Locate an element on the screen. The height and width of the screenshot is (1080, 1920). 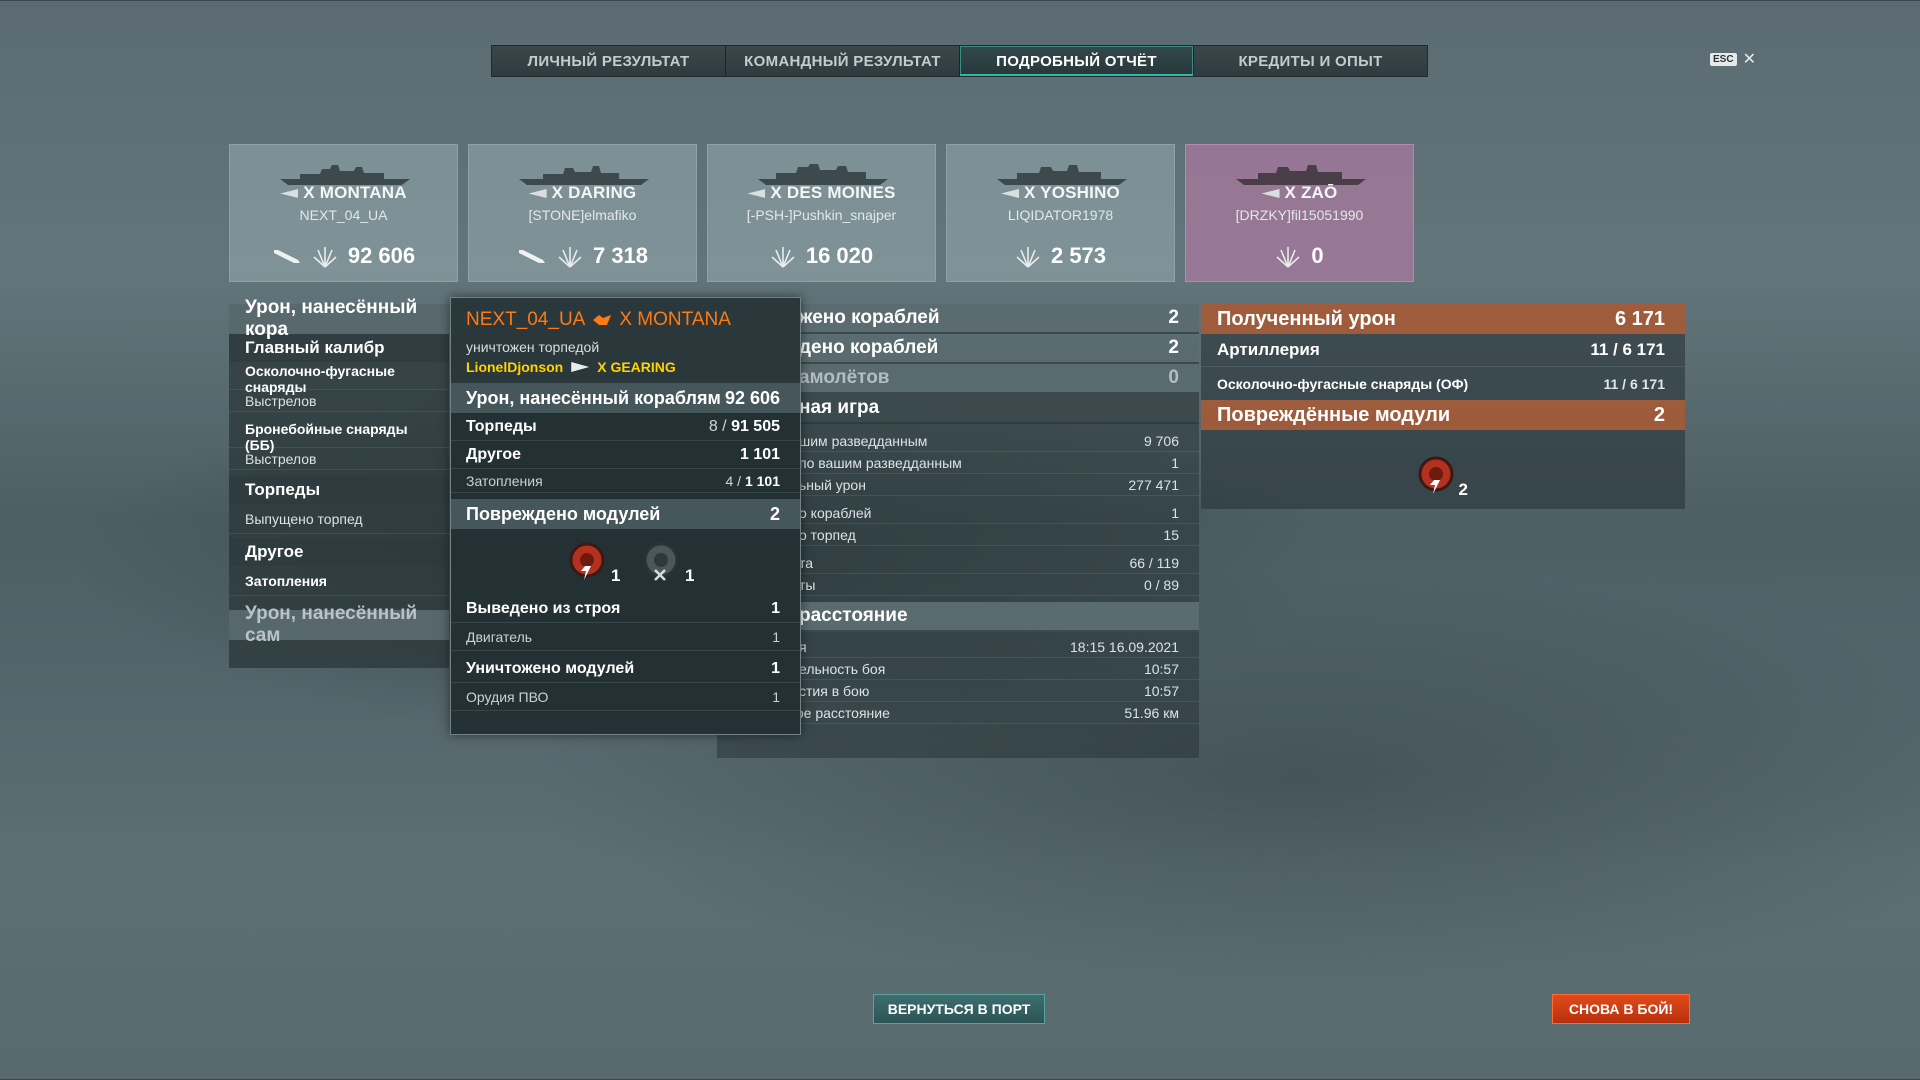
killer-info: LionelDjonson X GEARING is located at coordinates (625, 367).